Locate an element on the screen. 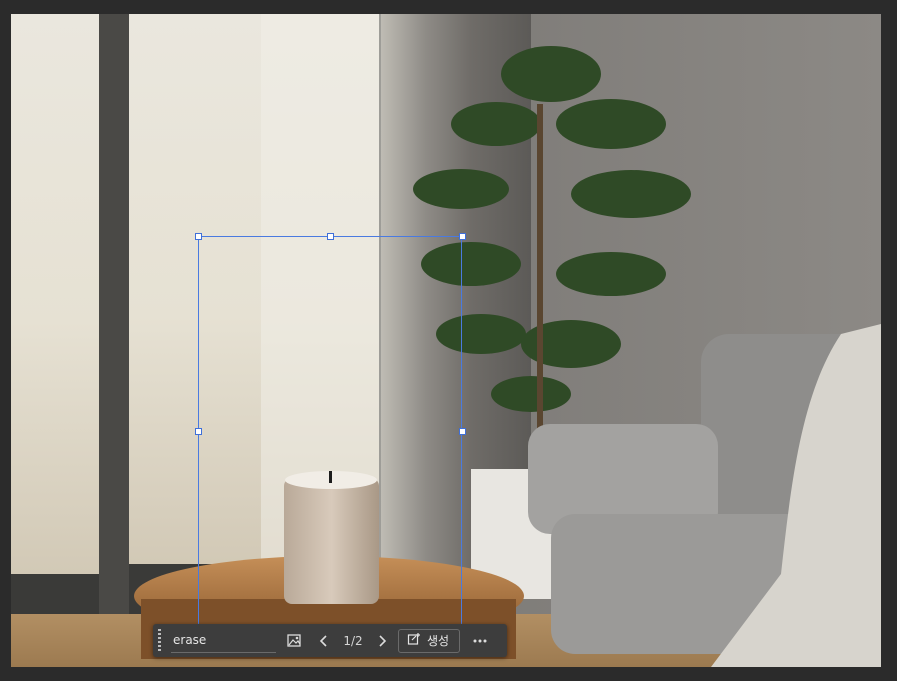 Image resolution: width=897 pixels, height=681 pixels. generate-button: 생성 is located at coordinates (429, 640).